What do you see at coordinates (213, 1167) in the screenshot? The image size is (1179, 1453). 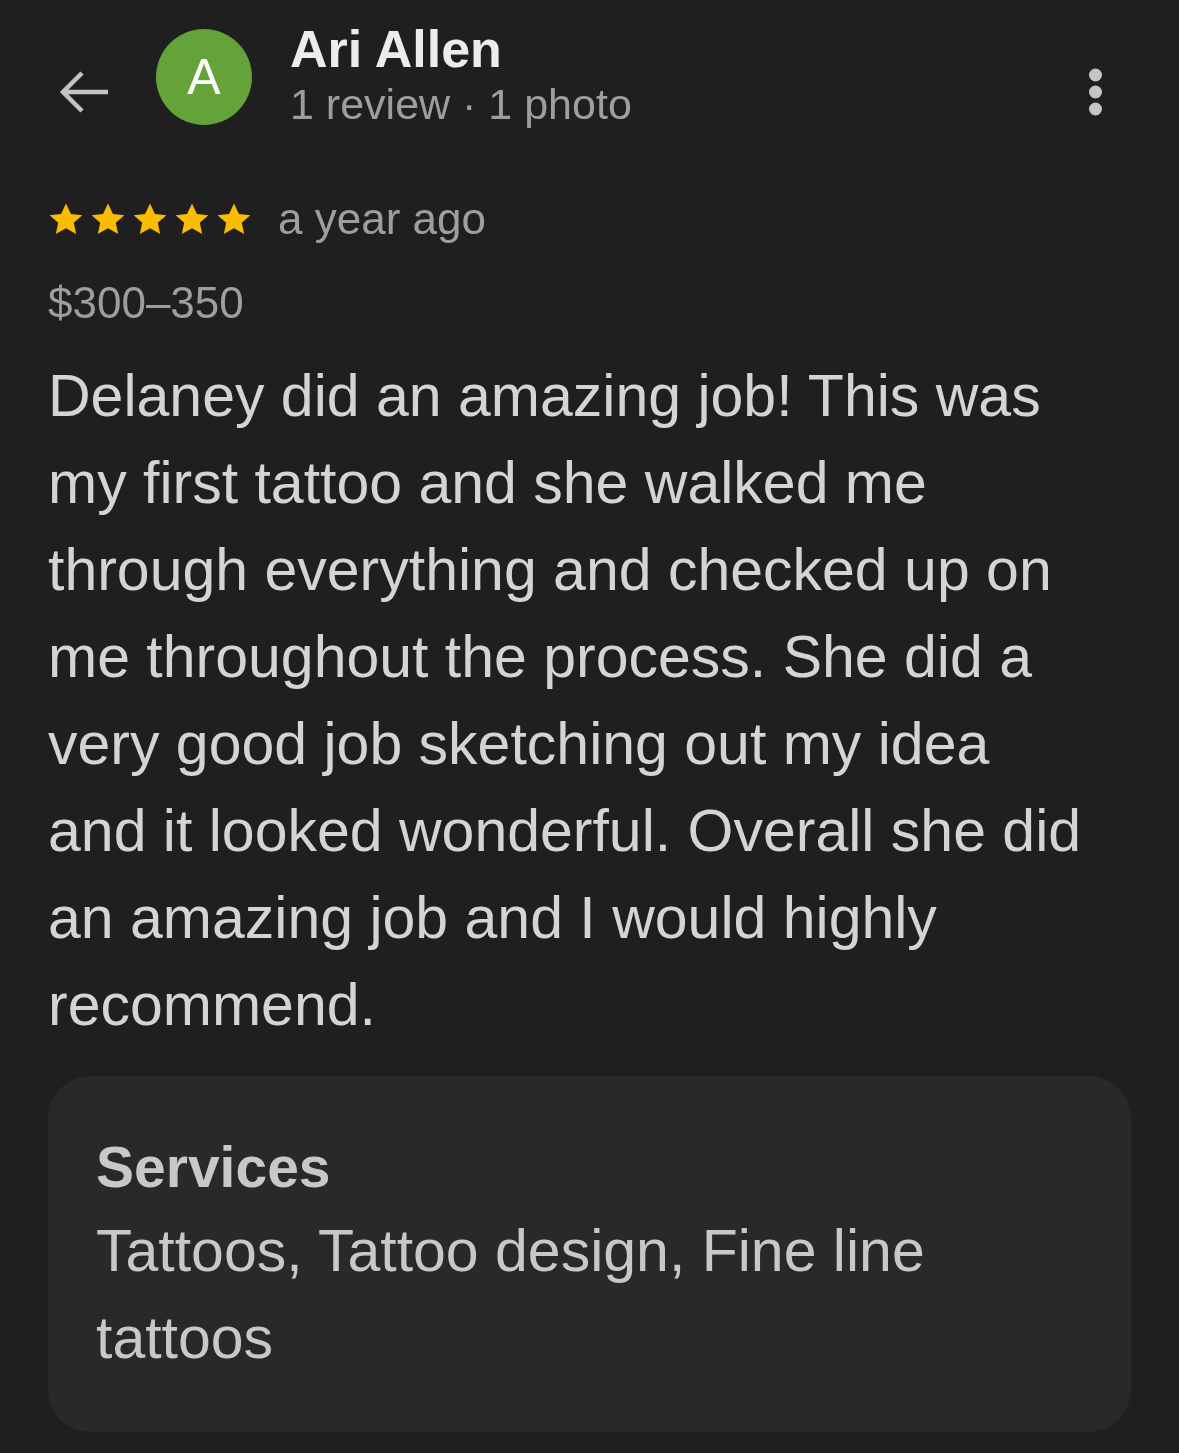 I see `services-heading: Services` at bounding box center [213, 1167].